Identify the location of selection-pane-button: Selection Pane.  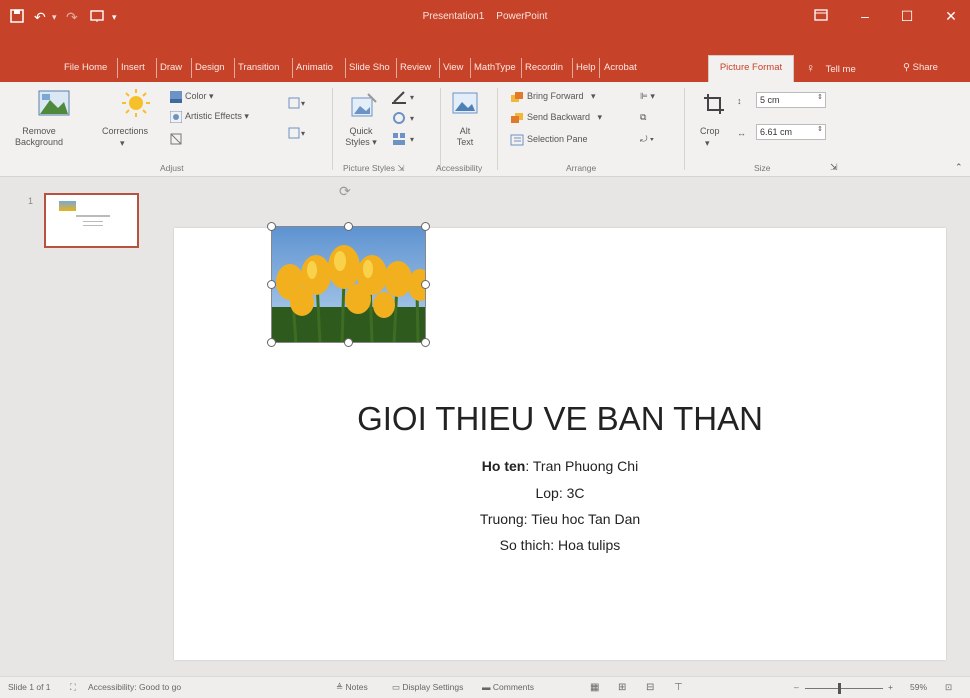
(557, 139).